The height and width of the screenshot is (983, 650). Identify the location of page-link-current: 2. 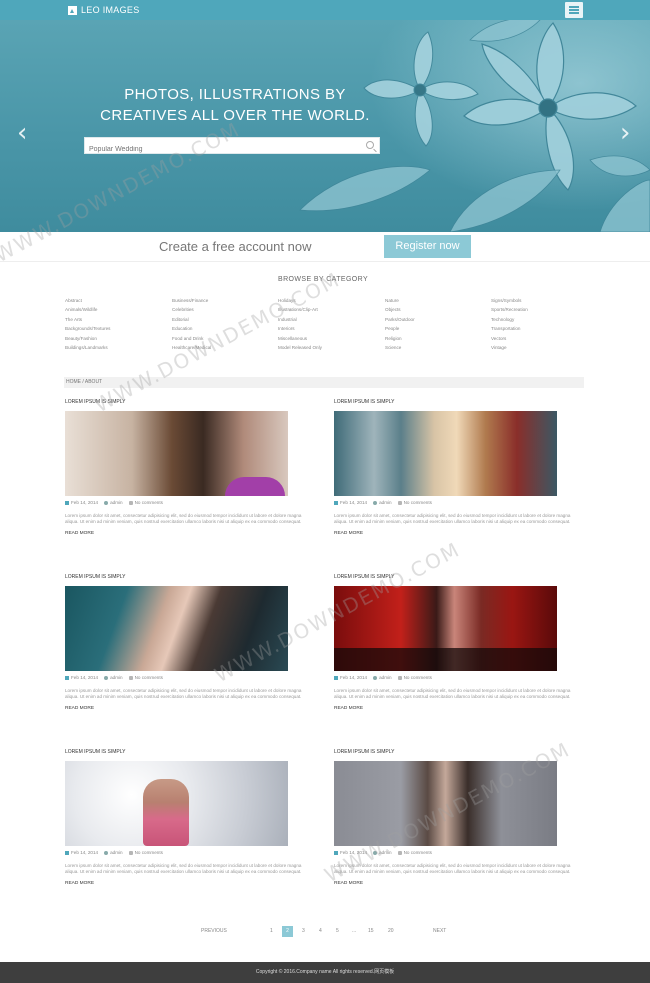
(287, 931).